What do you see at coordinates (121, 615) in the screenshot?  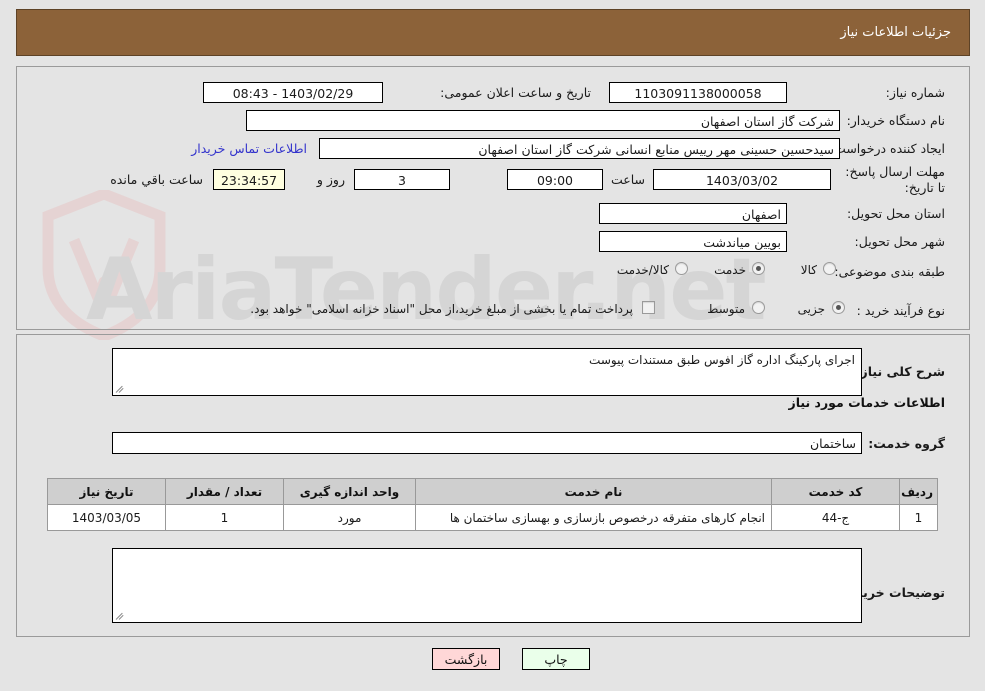 I see `resize-grip-icon-notes` at bounding box center [121, 615].